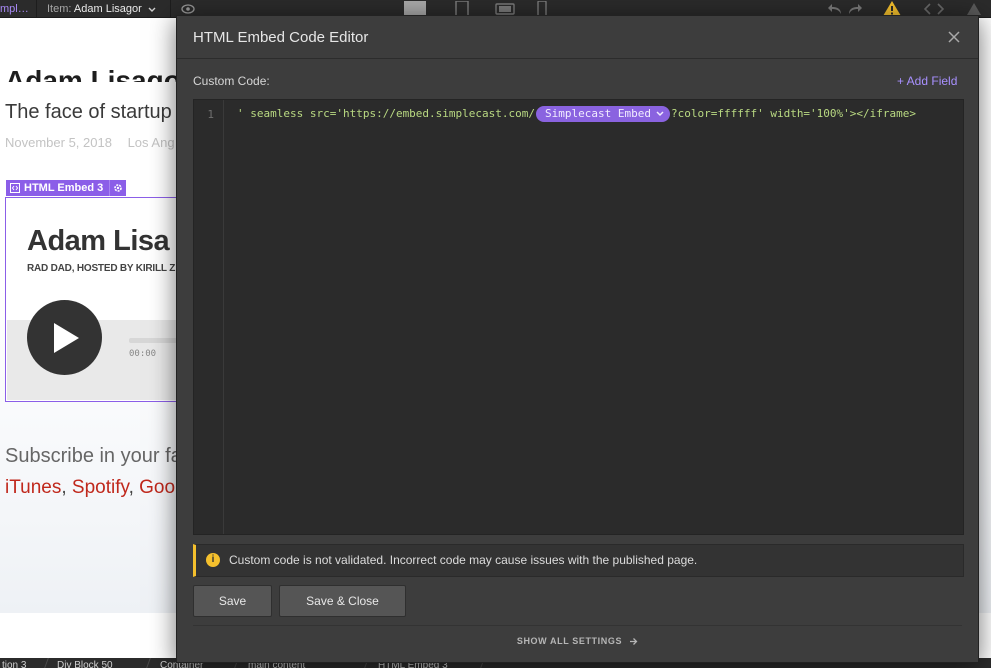 Image resolution: width=991 pixels, height=668 pixels. Describe the element at coordinates (58, 142) in the screenshot. I see `post-date: November 5, 2018` at that location.